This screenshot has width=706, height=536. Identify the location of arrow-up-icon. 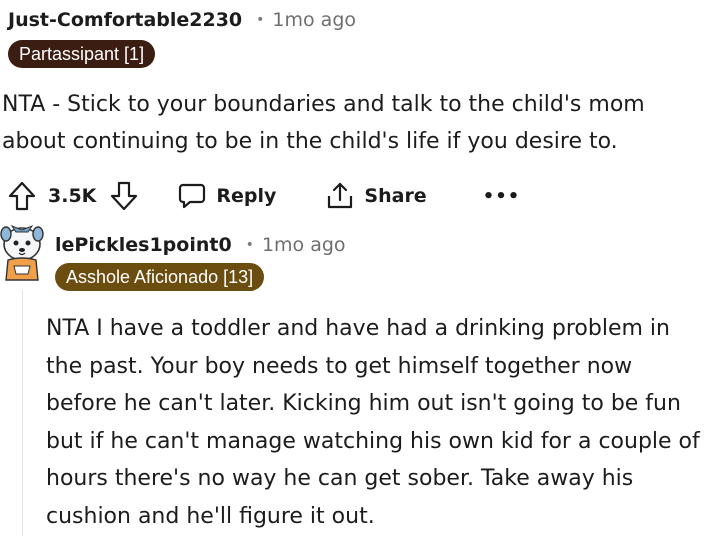
(22, 196).